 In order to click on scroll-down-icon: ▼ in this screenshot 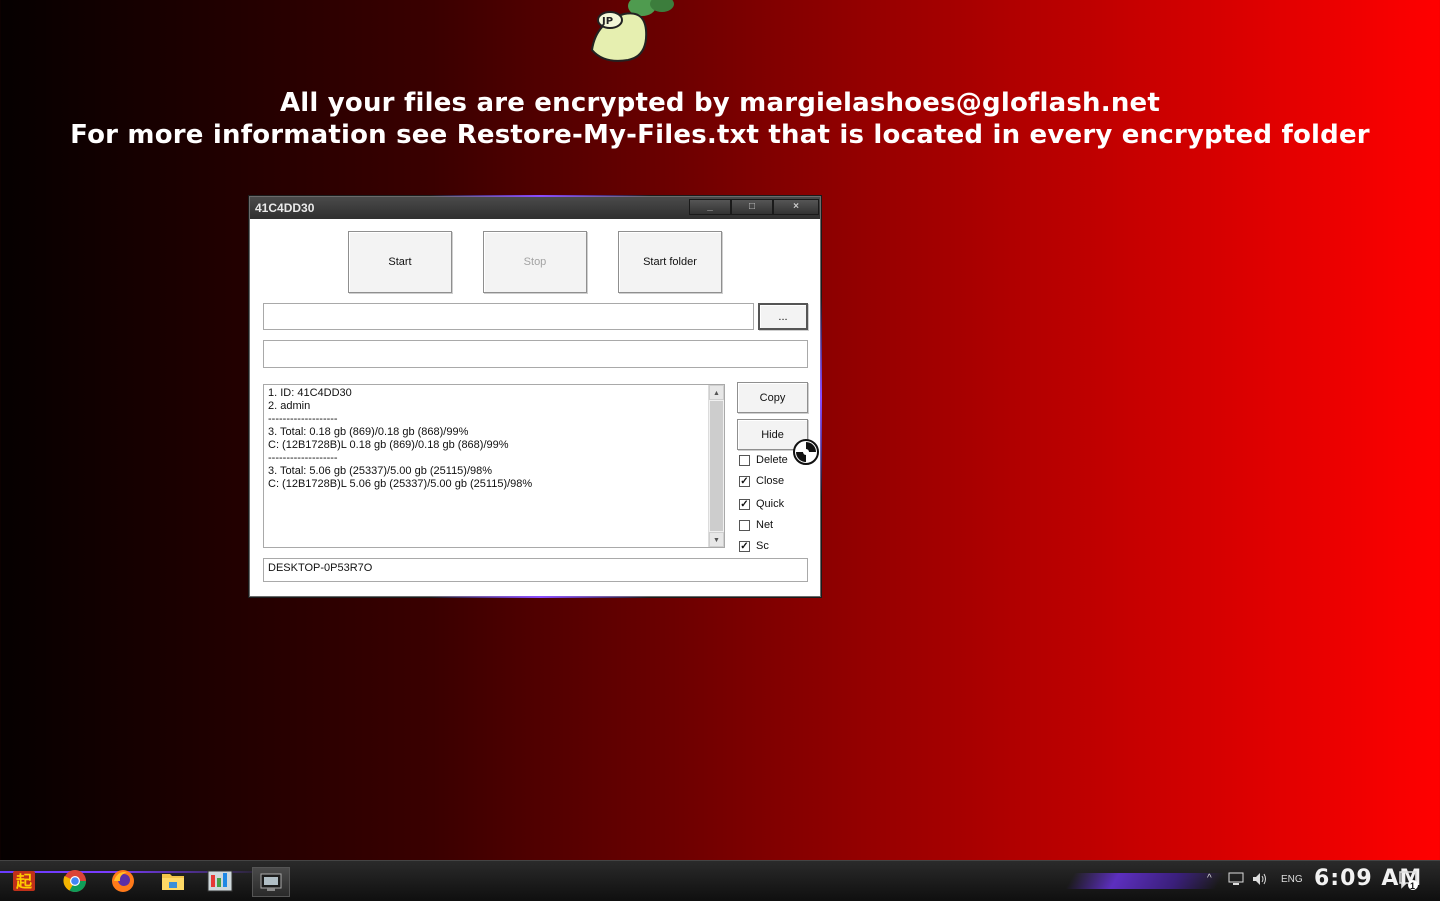, I will do `click(716, 539)`.